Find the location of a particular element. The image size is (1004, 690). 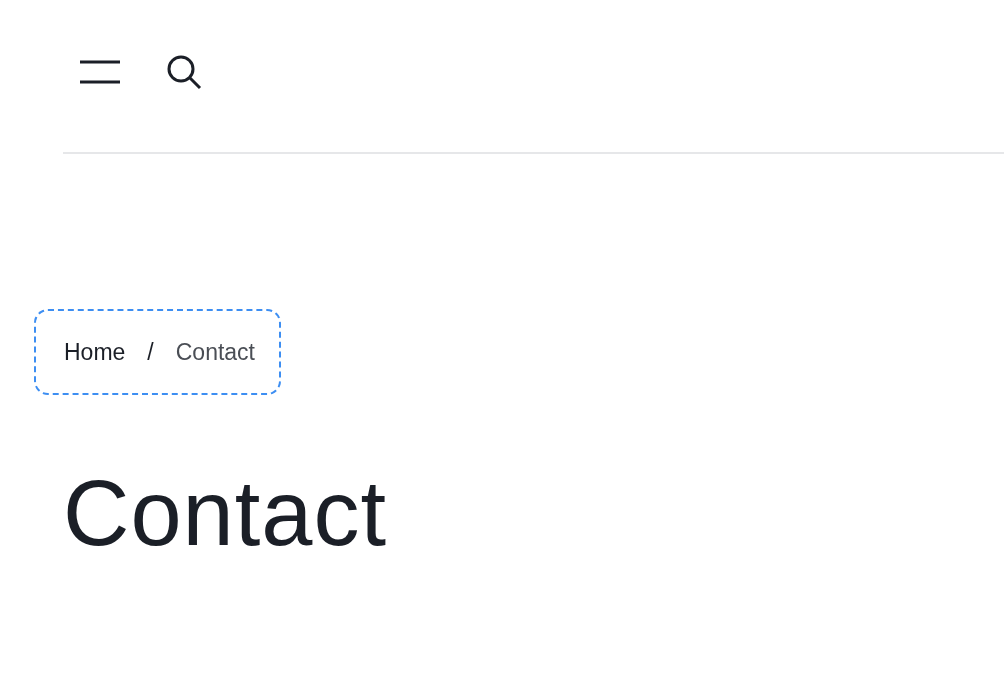

menu-icon is located at coordinates (100, 72).